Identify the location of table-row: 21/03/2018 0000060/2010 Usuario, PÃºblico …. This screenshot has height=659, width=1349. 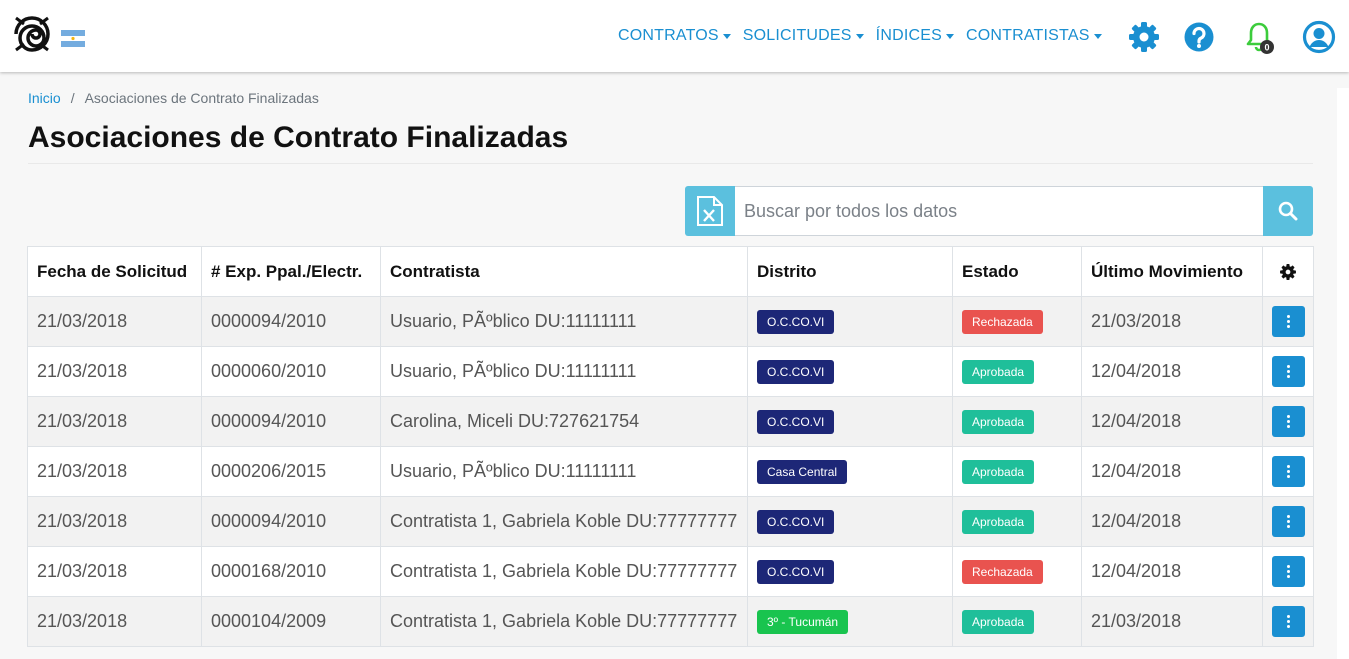
(670, 371).